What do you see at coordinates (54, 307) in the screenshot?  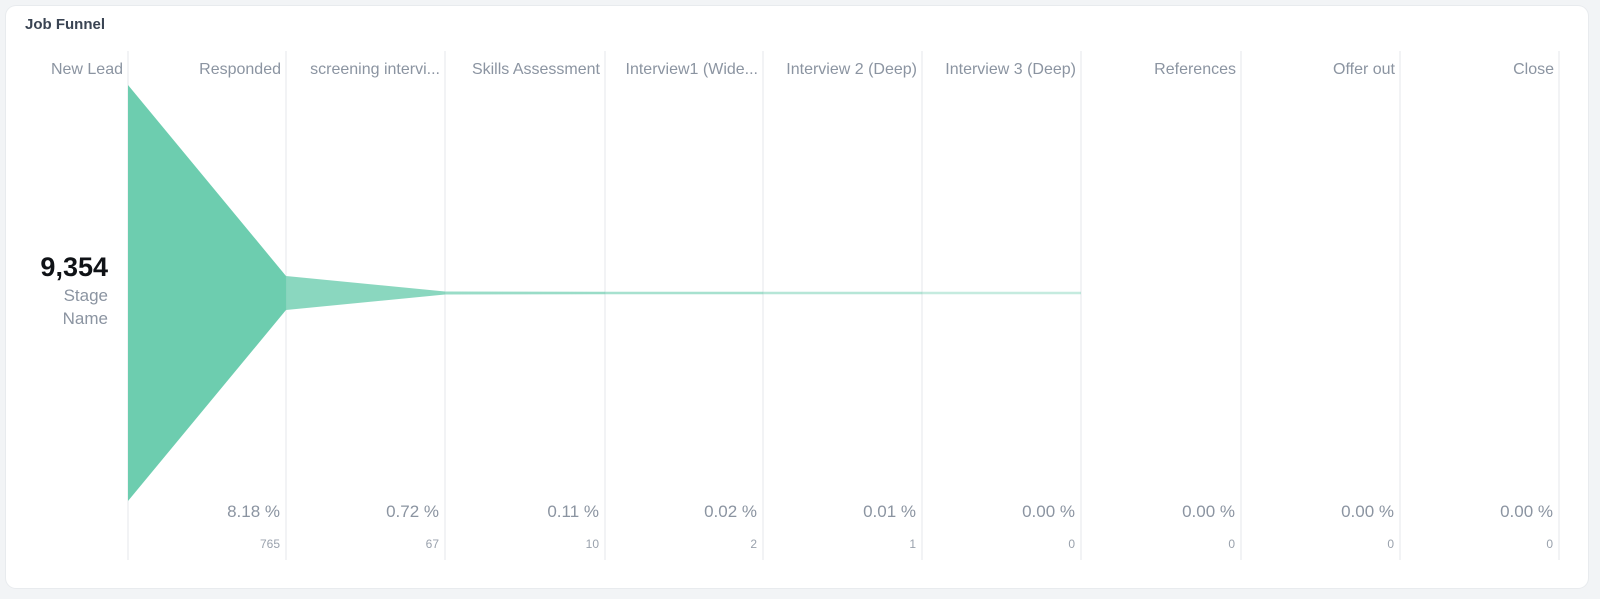 I see `total-caption: Stage Name` at bounding box center [54, 307].